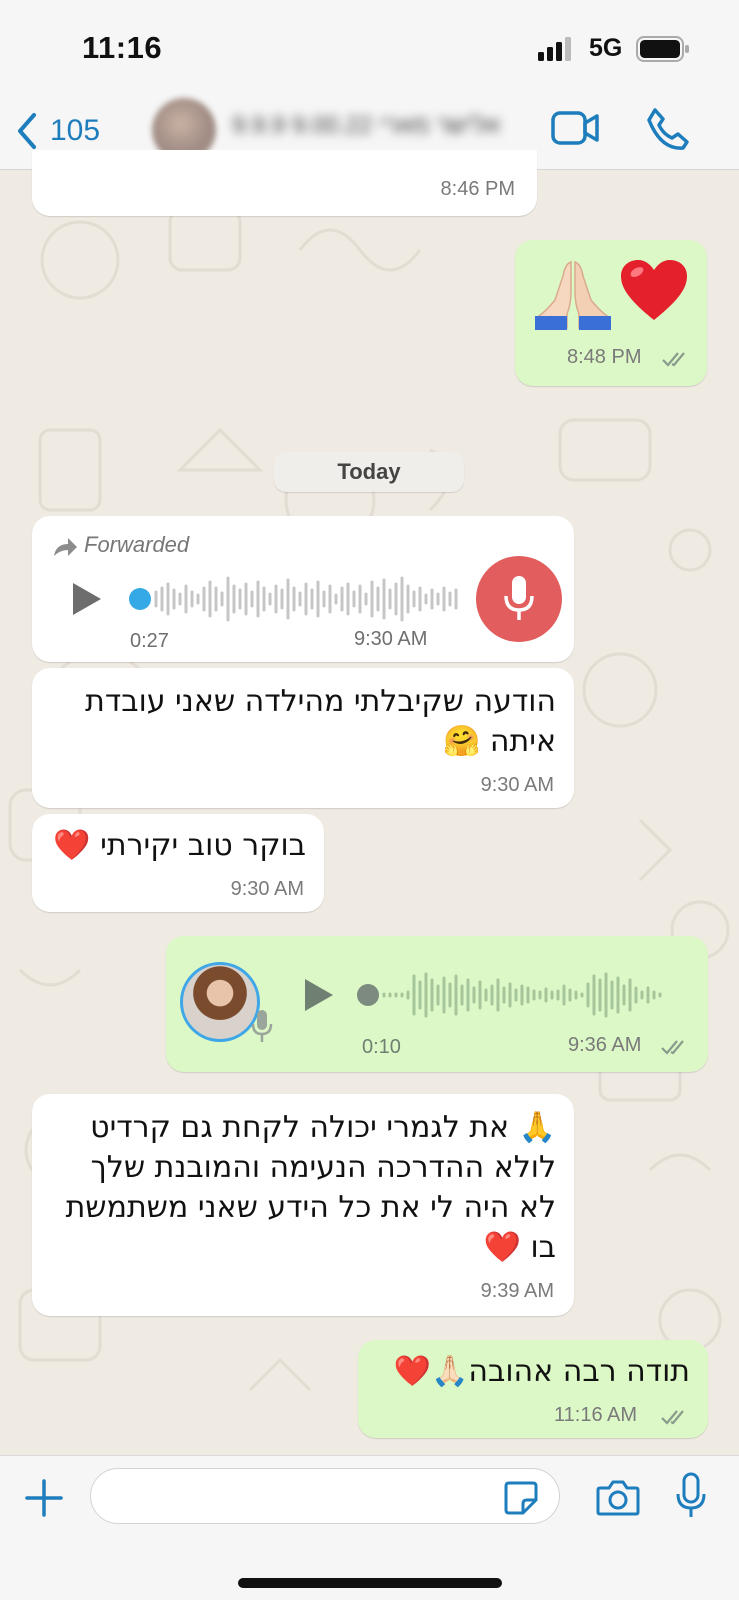 This screenshot has height=1600, width=739. What do you see at coordinates (654, 290) in the screenshot?
I see `red-heart-emoji` at bounding box center [654, 290].